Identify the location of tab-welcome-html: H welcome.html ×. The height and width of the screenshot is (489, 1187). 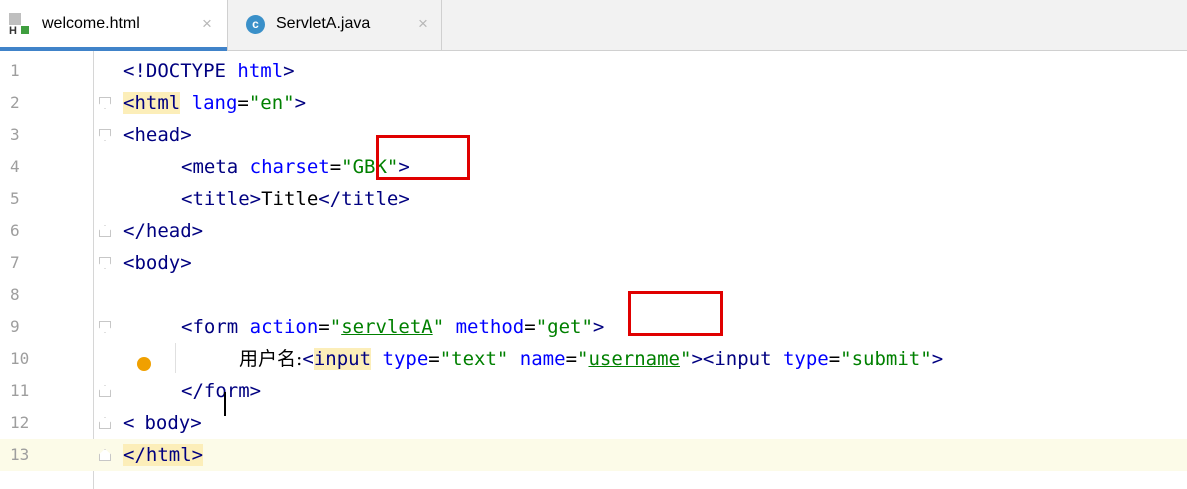
(114, 25).